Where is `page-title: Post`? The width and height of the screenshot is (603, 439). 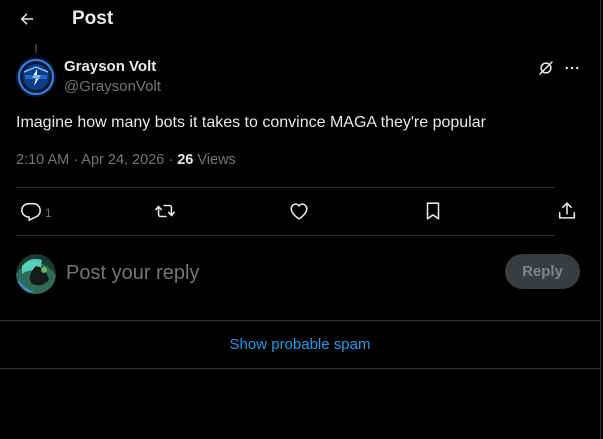 page-title: Post is located at coordinates (93, 18).